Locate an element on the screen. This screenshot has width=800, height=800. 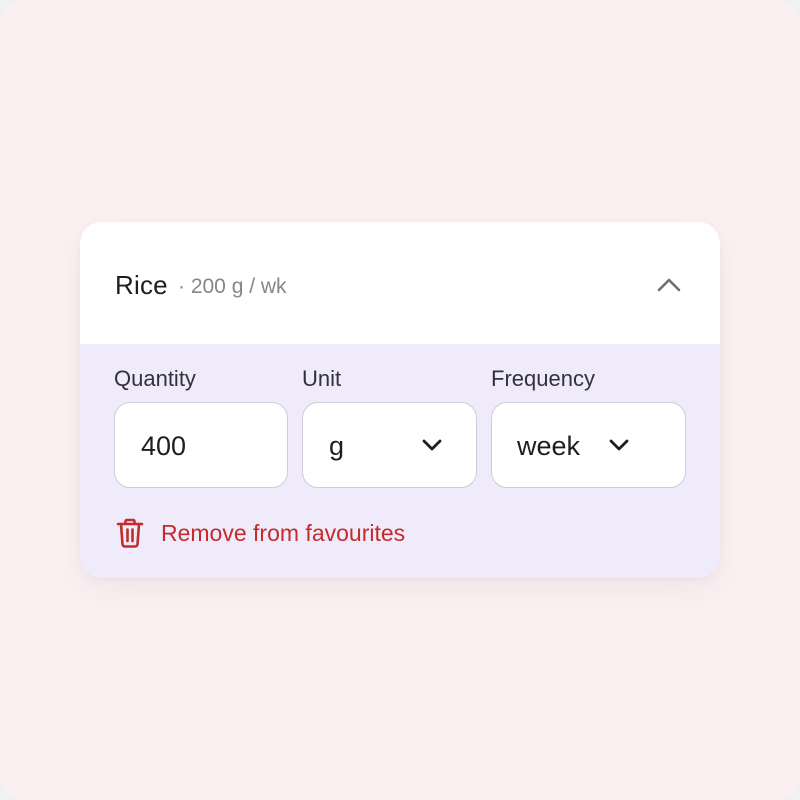
remove-from-favourites-button: Remove from favourites is located at coordinates (259, 533).